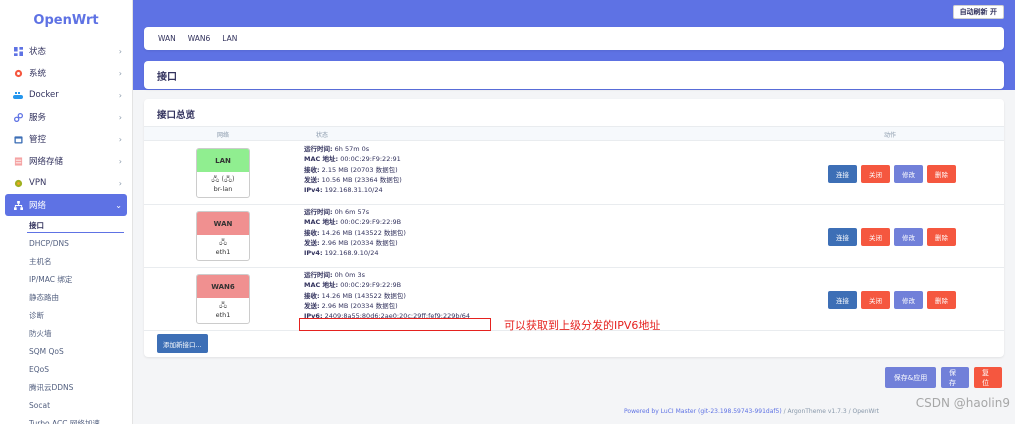 Image resolution: width=1015 pixels, height=424 pixels. What do you see at coordinates (574, 133) in the screenshot?
I see `table-header: 网络 状态 动作` at bounding box center [574, 133].